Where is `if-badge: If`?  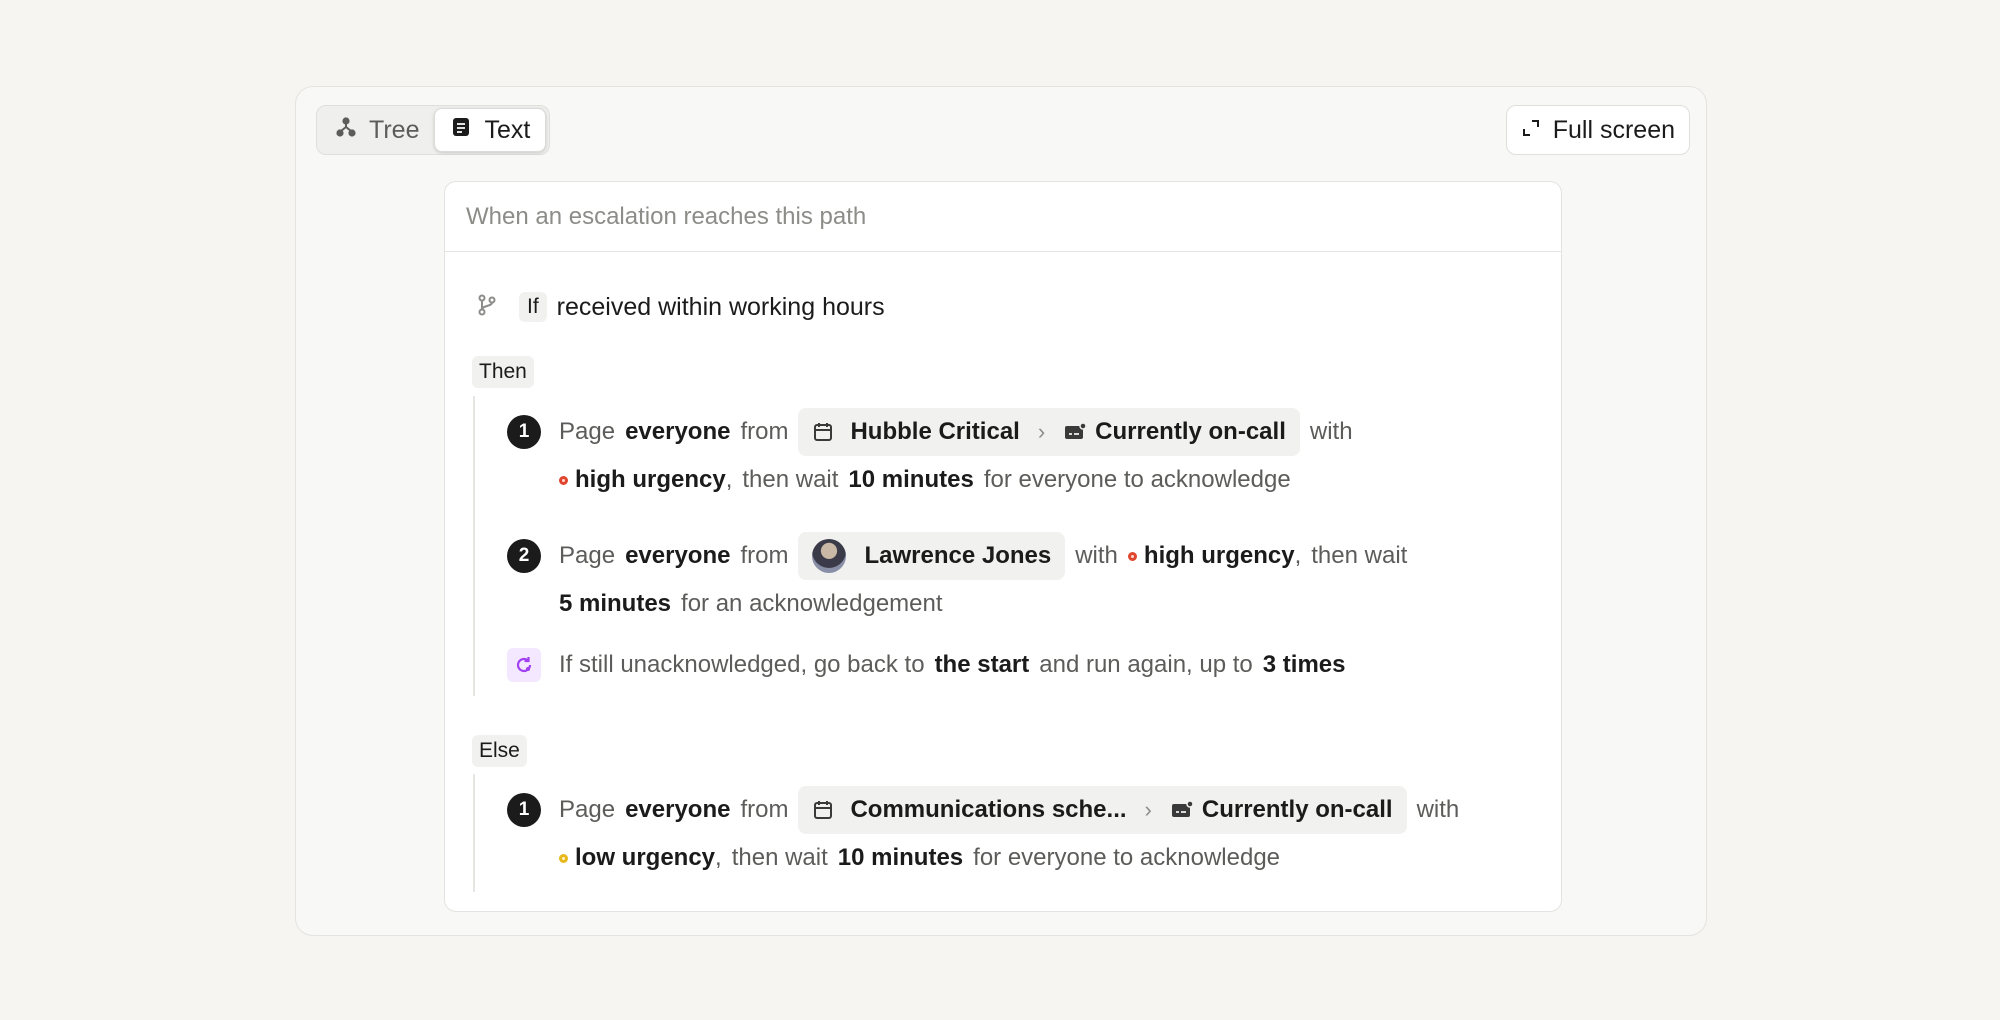 if-badge: If is located at coordinates (533, 307).